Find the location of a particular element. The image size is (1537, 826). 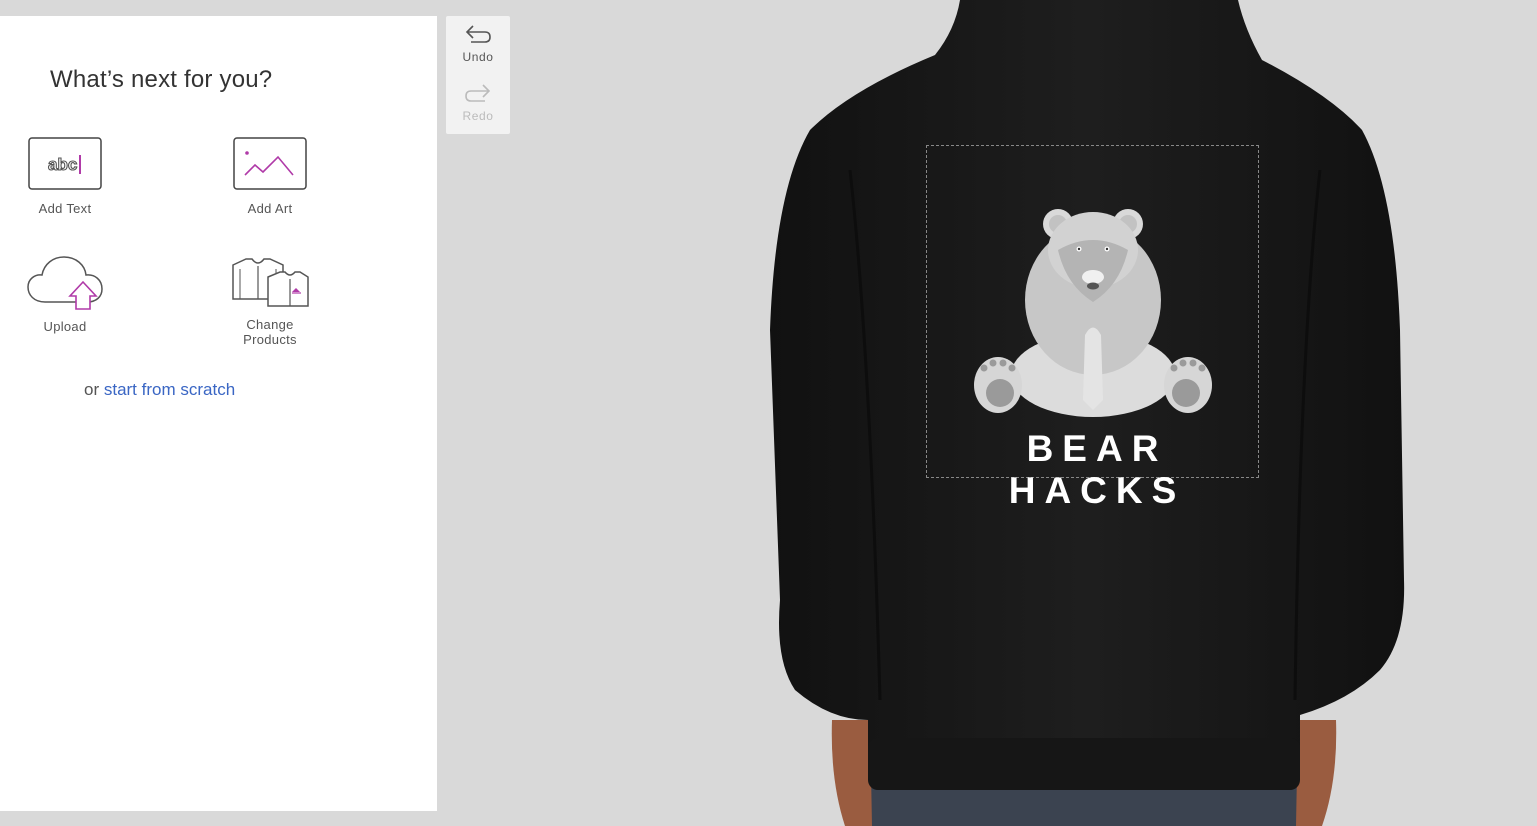

add-art-button: Add Art is located at coordinates (270, 176).